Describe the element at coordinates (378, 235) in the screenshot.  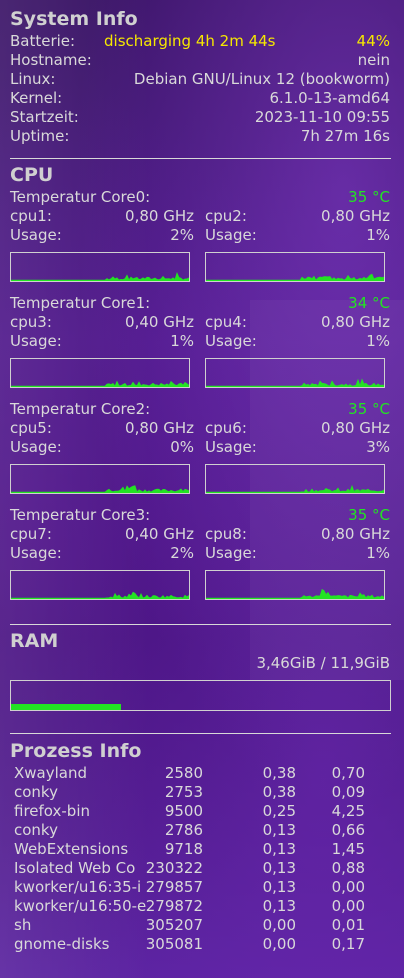
I see `cpu2-usage: 1%` at that location.